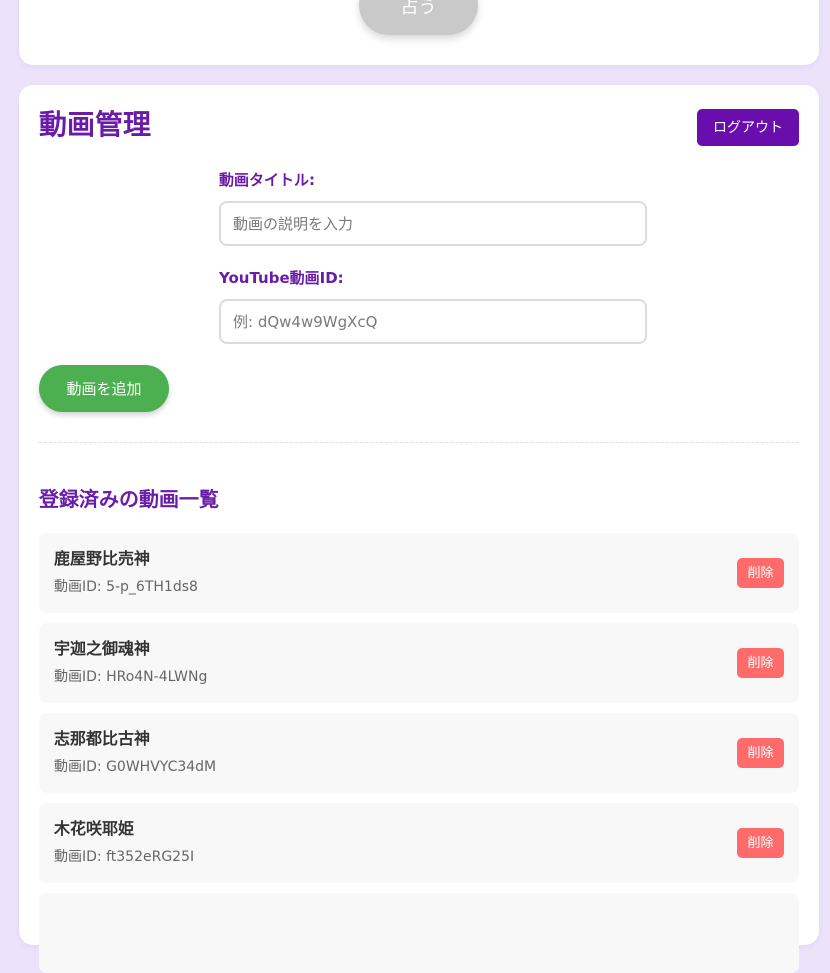  I want to click on video-id-value: HRo4N-4LWNg, so click(157, 677).